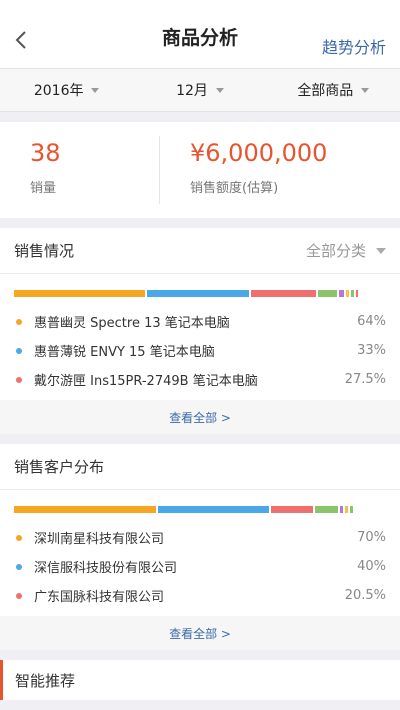 The width and height of the screenshot is (400, 710). Describe the element at coordinates (335, 251) in the screenshot. I see `category-filter-label: 全部分类` at that location.